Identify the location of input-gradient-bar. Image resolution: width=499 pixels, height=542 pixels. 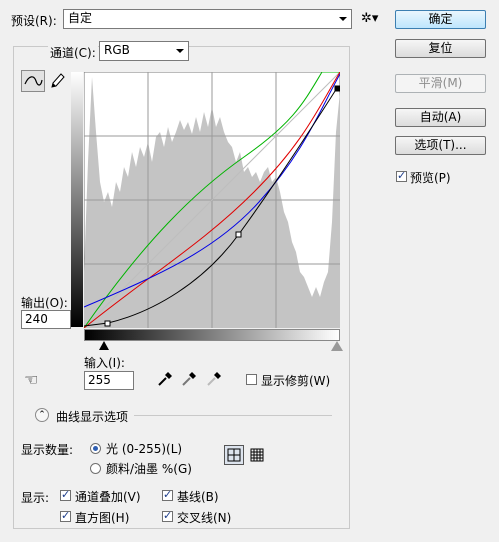
(212, 335).